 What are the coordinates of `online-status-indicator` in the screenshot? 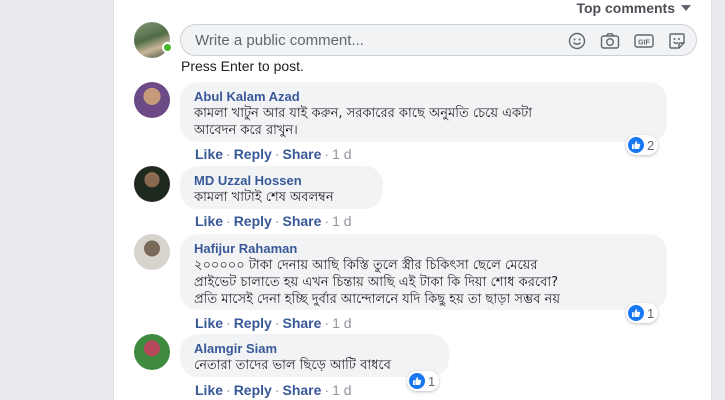 It's located at (167, 47).